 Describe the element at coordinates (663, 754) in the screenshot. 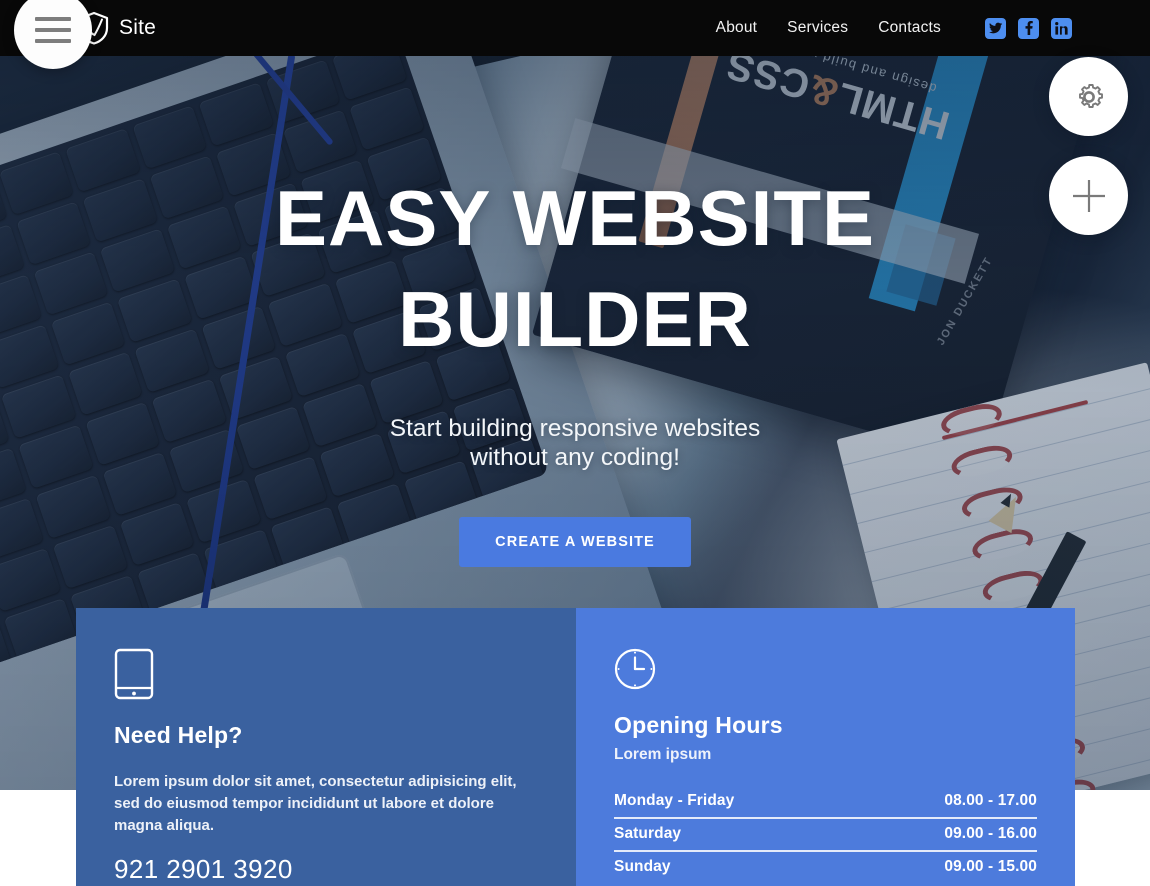

I see `opening-hours-subtitle: Lorem ipsum` at that location.